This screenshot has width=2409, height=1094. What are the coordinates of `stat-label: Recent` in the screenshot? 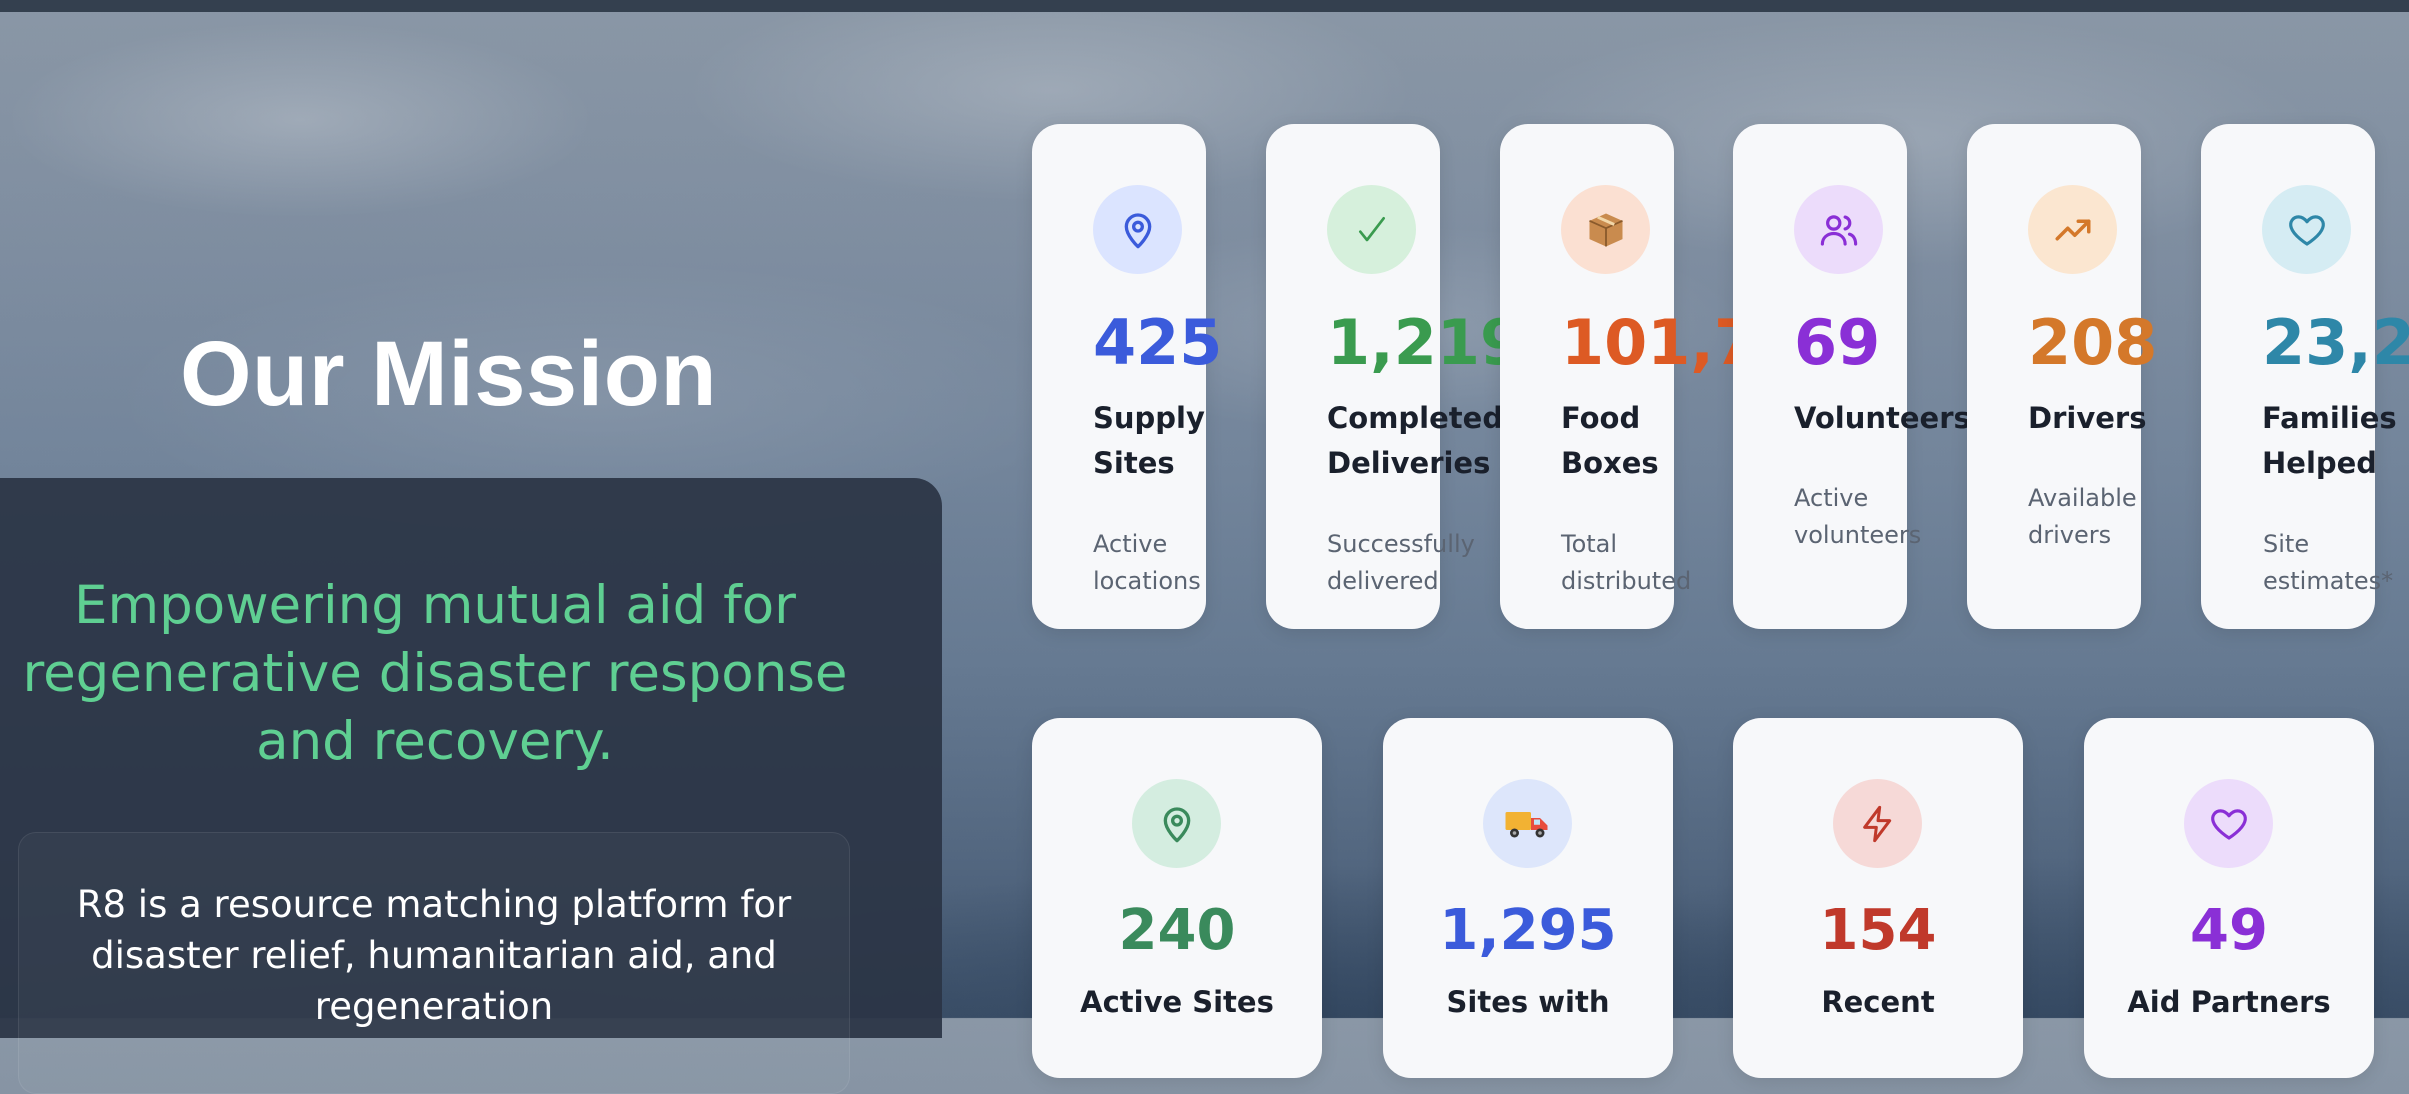 It's located at (1878, 1002).